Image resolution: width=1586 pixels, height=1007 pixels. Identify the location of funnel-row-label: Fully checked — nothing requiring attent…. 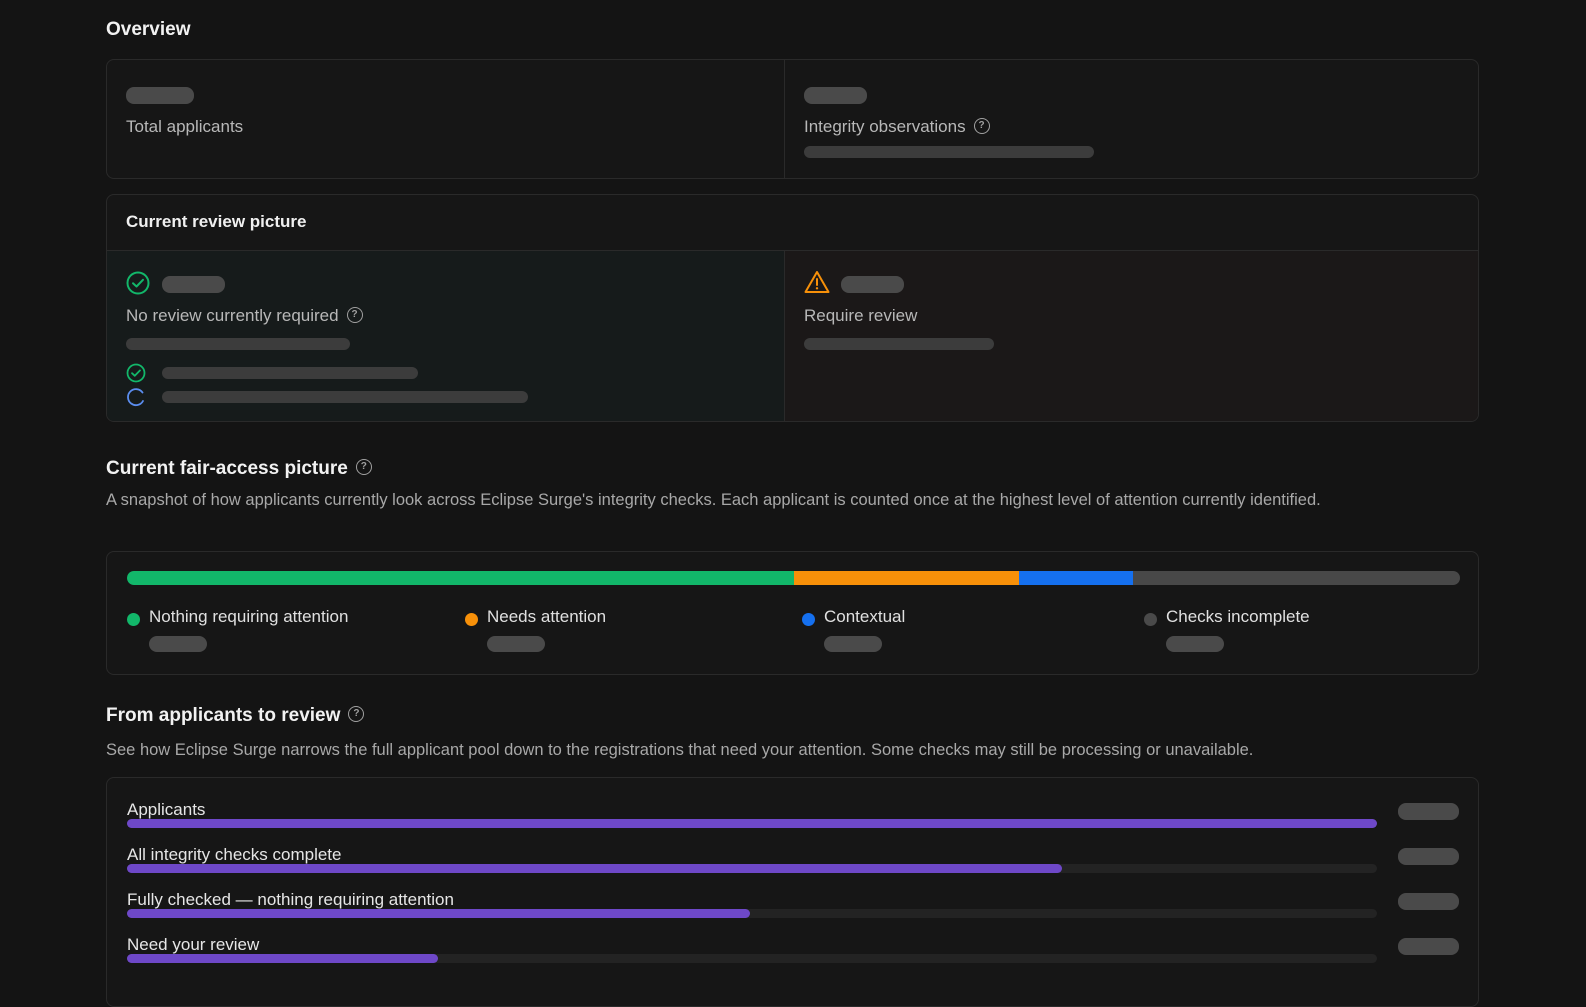
(290, 899).